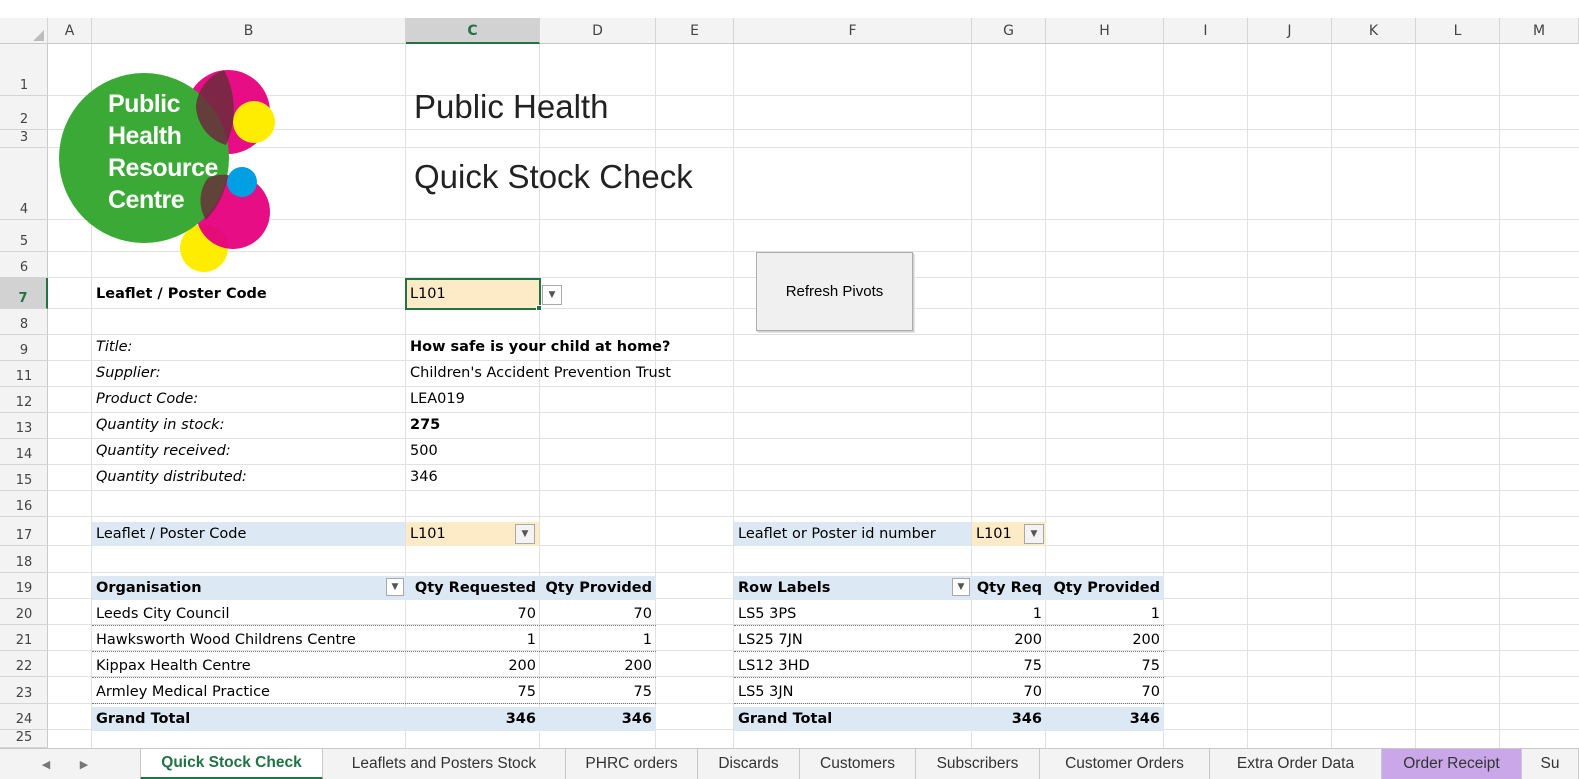 The image size is (1579, 779). Describe the element at coordinates (632, 764) in the screenshot. I see `tab-phrc-orders: PHRC orders` at that location.